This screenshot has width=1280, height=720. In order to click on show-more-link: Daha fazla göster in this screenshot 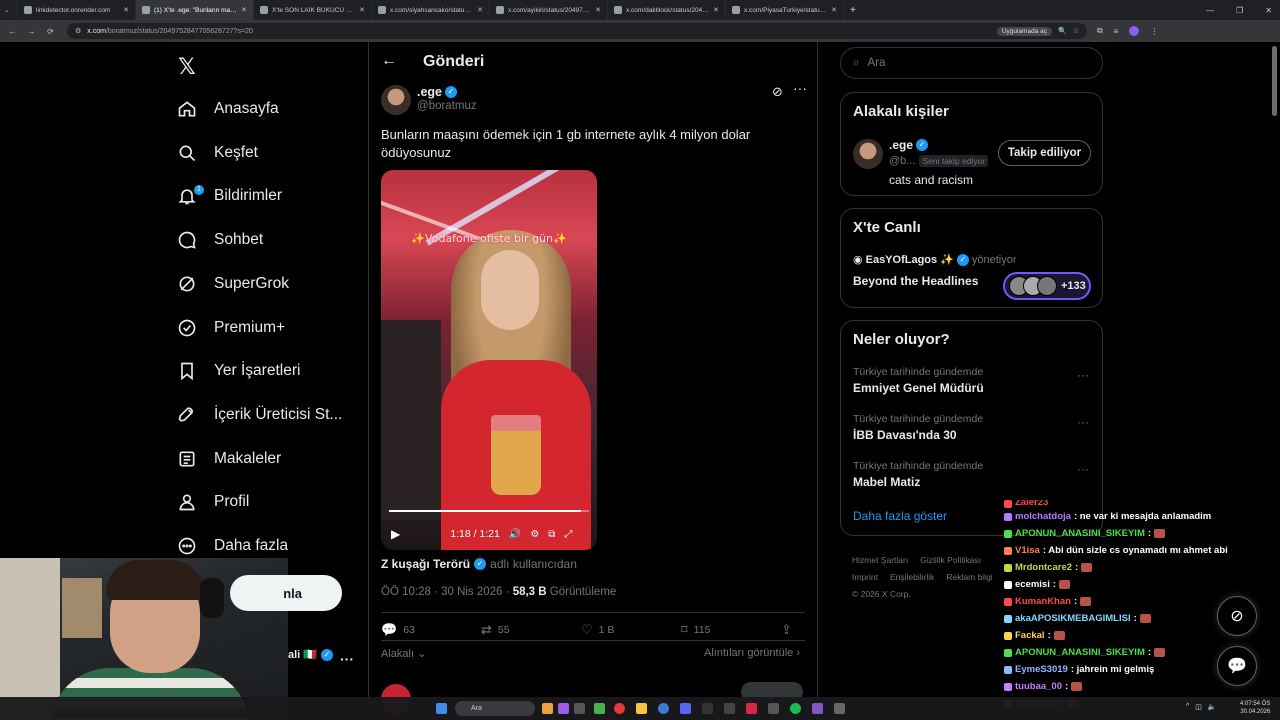, I will do `click(900, 516)`.